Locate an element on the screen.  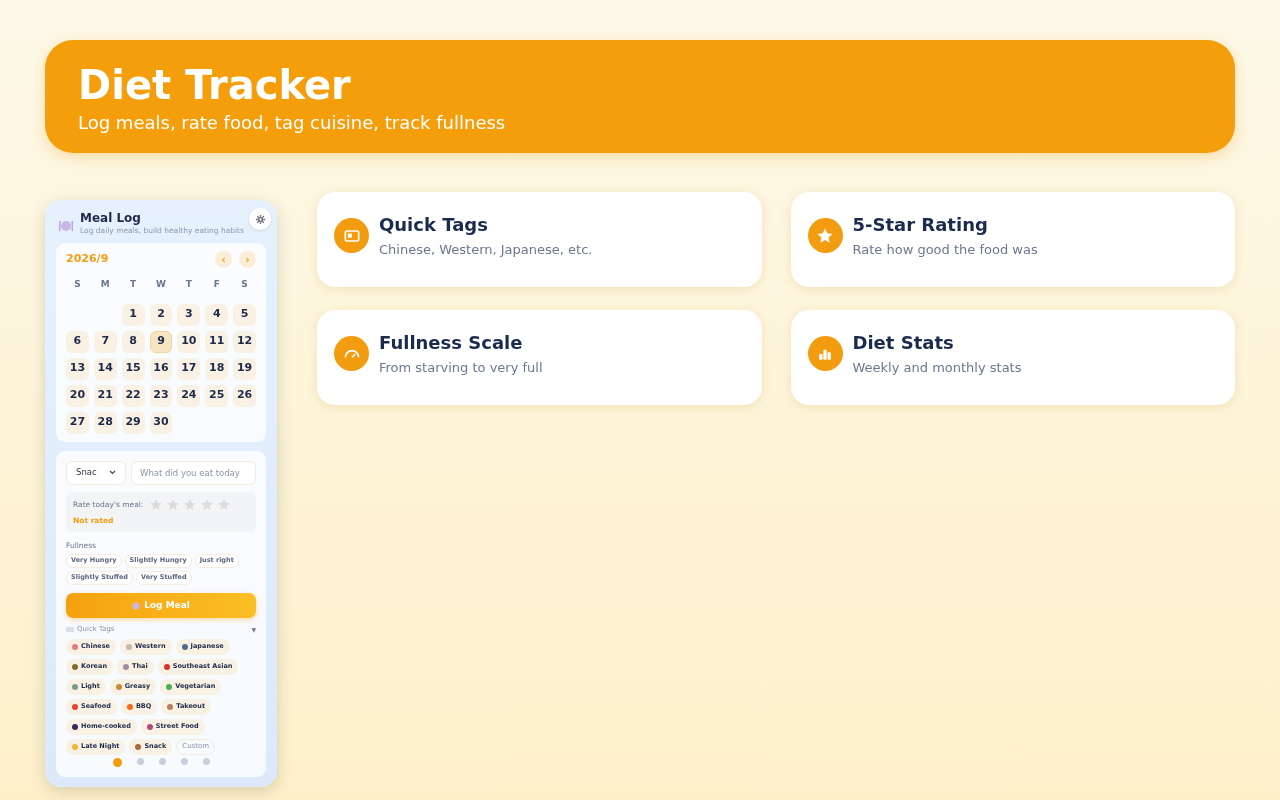
calendar-day: 14 is located at coordinates (105, 368).